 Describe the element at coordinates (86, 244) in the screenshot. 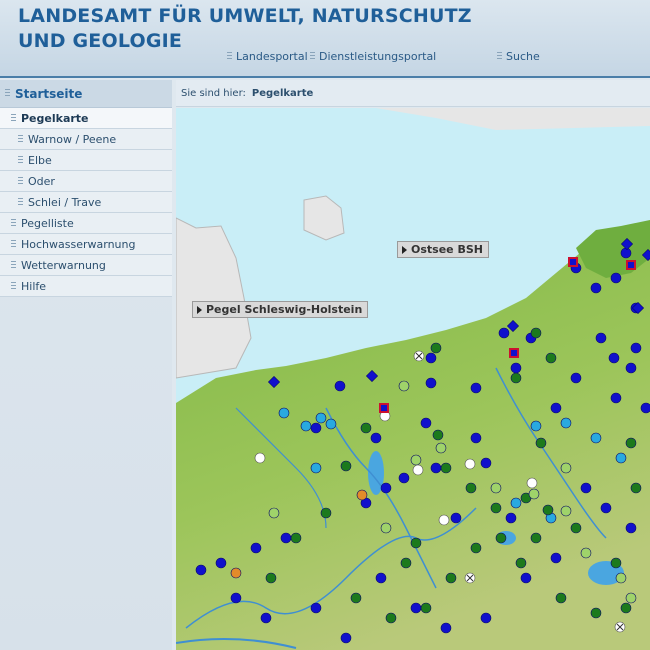

I see `sidebar-item-hochwasserwarnung: Hochwasserwarnung` at that location.